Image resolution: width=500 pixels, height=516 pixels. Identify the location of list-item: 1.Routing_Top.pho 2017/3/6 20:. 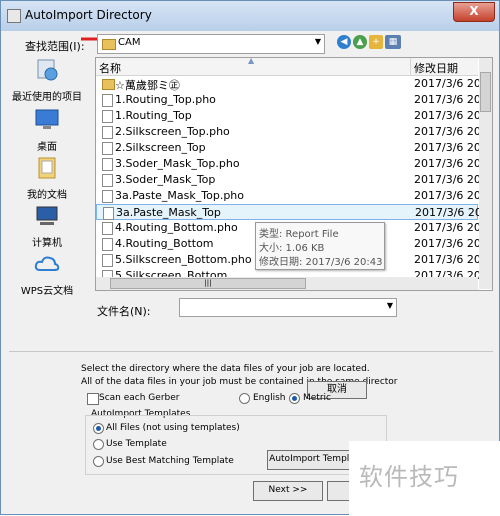
(290, 100).